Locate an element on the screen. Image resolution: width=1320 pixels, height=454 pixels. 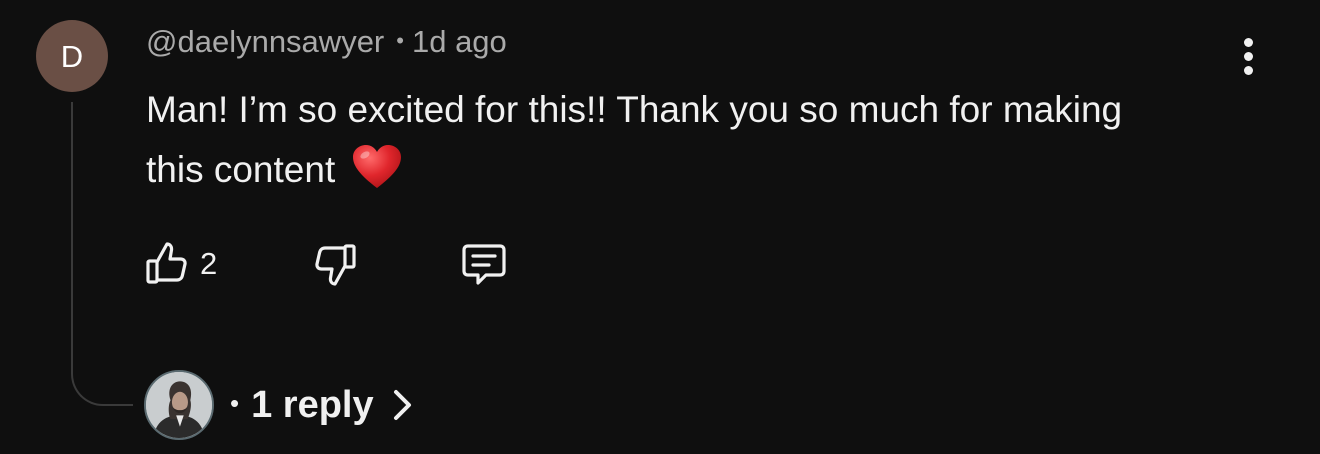
avatar-letter: D is located at coordinates (72, 56).